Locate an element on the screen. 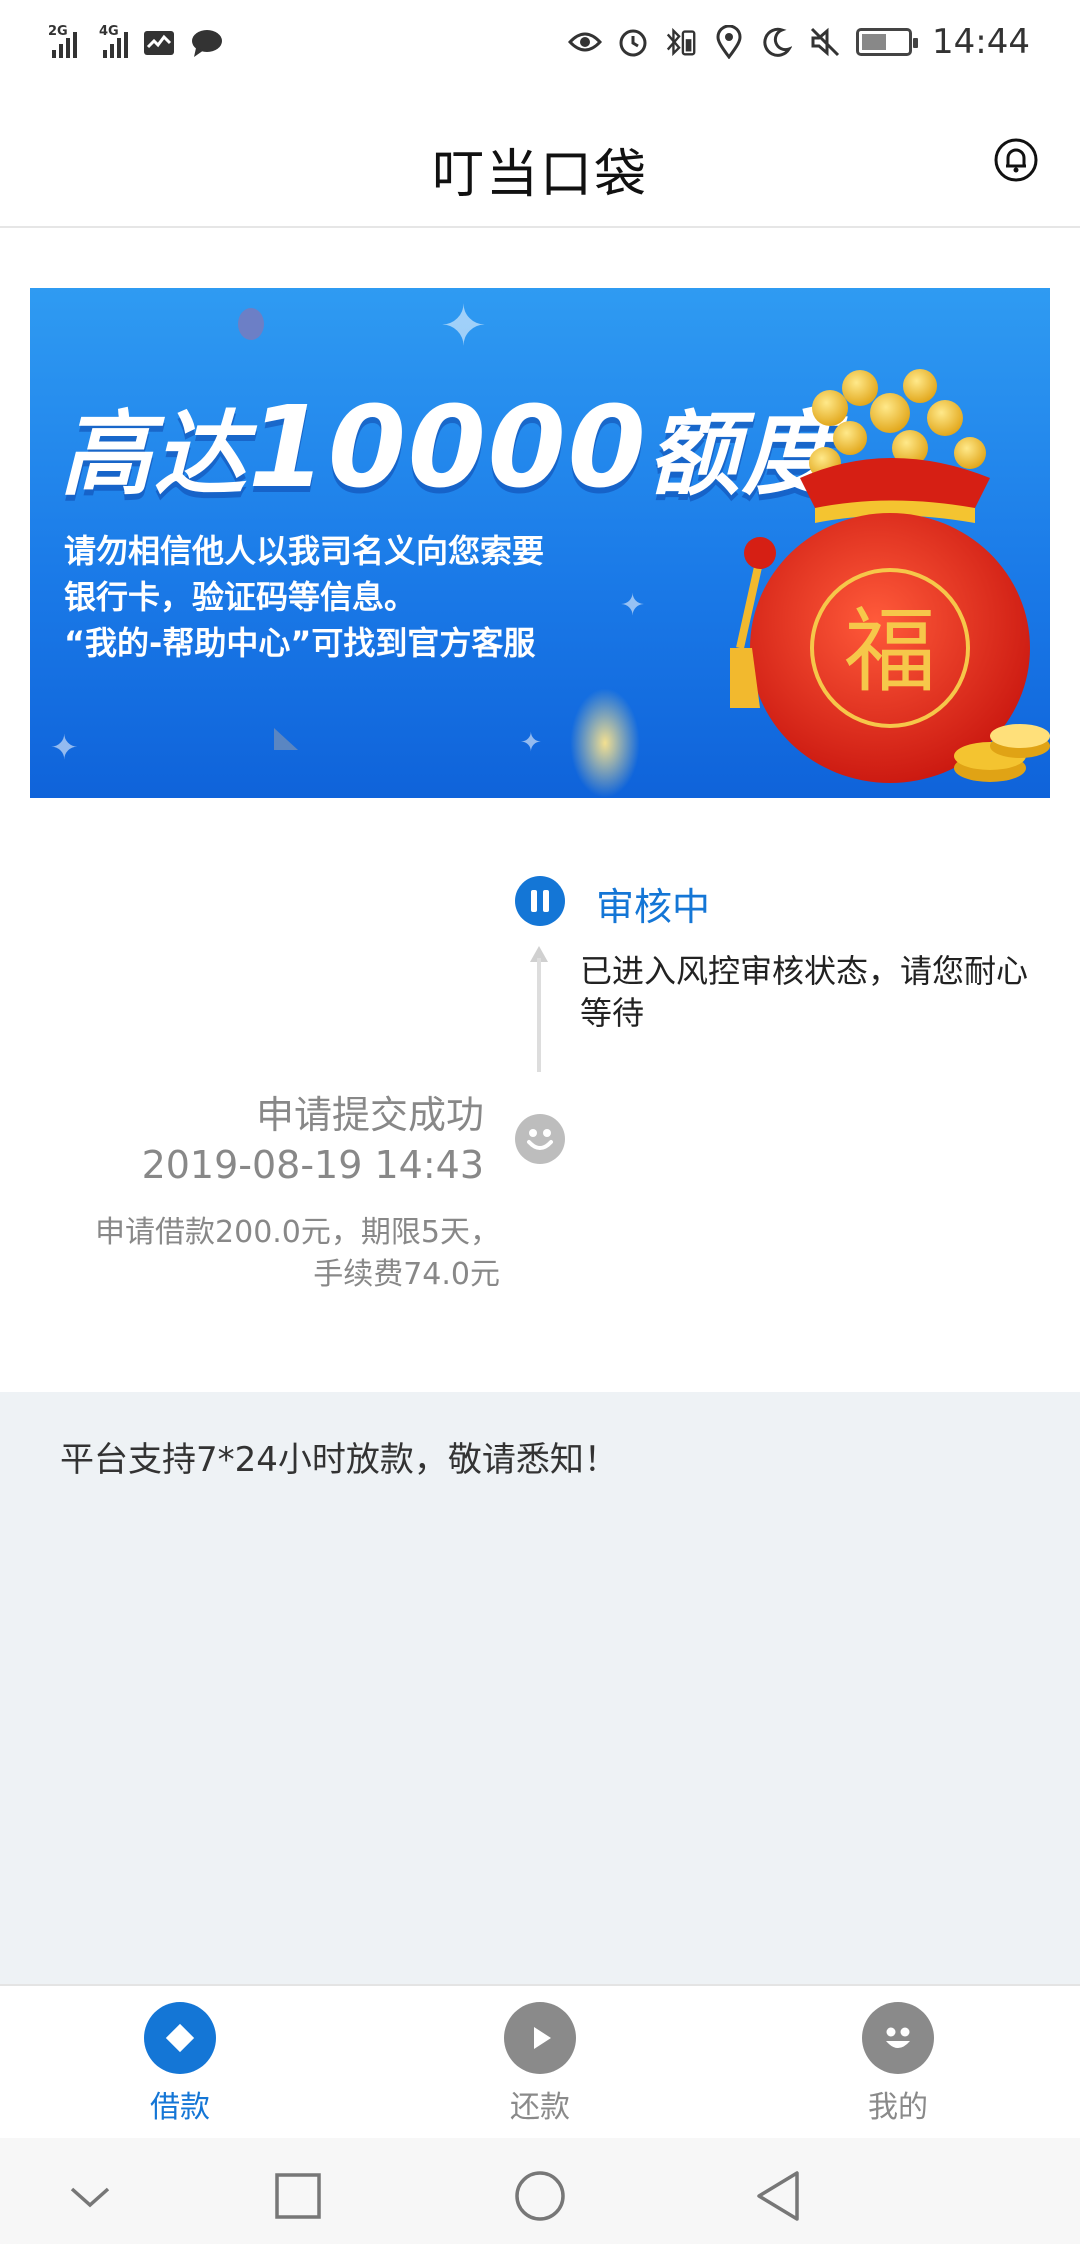  submitted-block: 申请提交成功 2019-08-19 14:43 is located at coordinates (244, 1140).